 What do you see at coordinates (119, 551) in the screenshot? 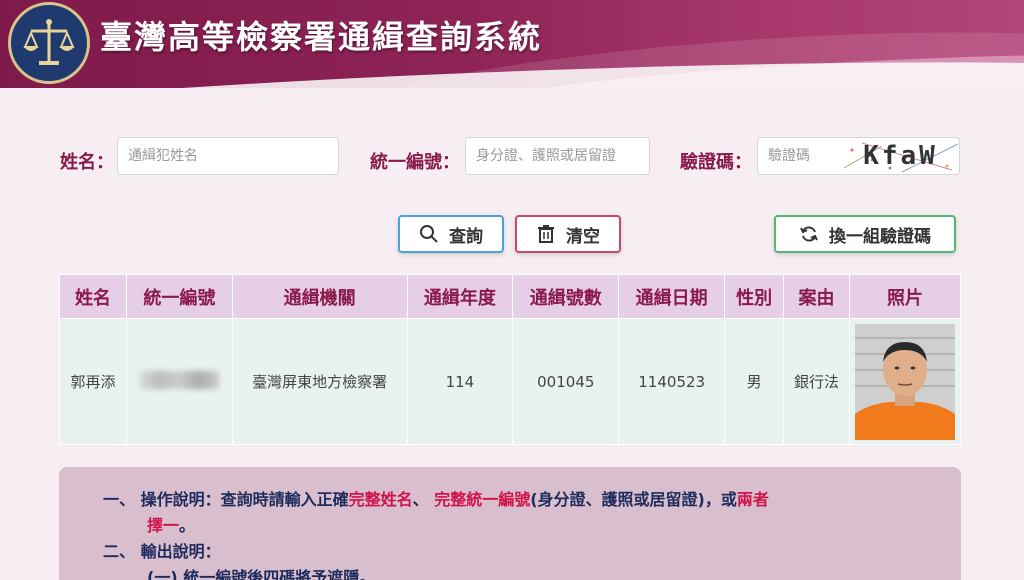
I see `item-2-number: 二、` at bounding box center [119, 551].